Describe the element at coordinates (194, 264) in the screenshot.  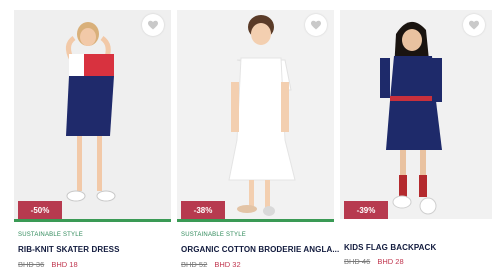
I see `original-price: BHD 52` at that location.